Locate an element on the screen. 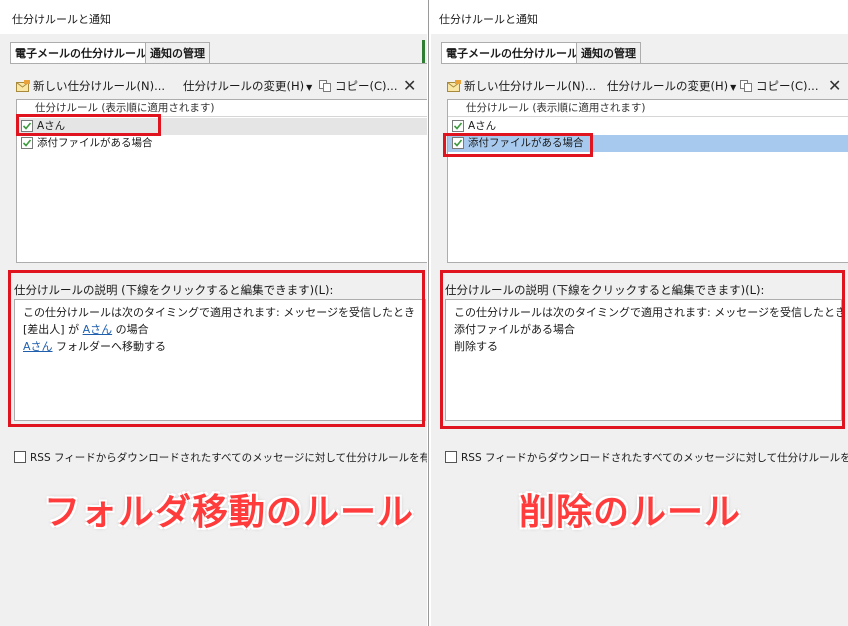 This screenshot has width=848, height=626. right-change-rule-label: 仕分けルールの変更(H) is located at coordinates (668, 86).